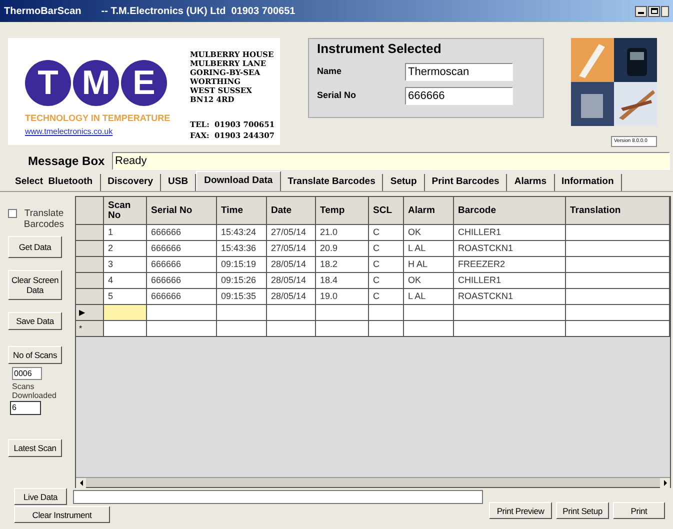  I want to click on logo-letter: E, so click(144, 83).